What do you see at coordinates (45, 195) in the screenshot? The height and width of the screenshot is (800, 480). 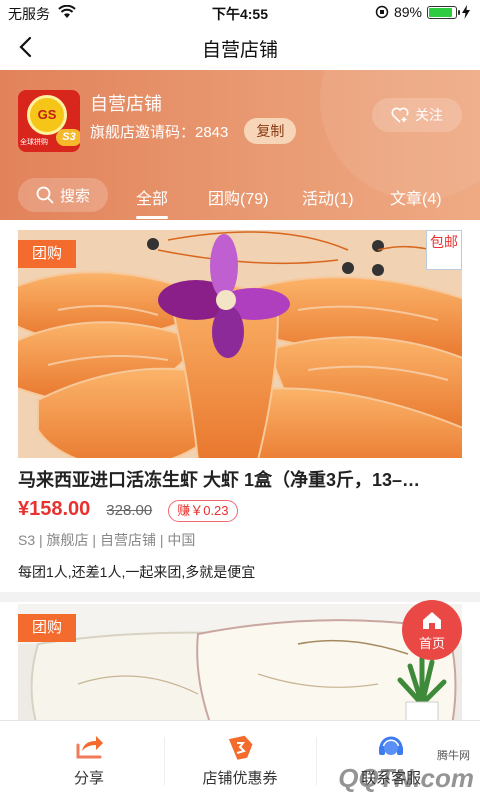 I see `search-icon` at bounding box center [45, 195].